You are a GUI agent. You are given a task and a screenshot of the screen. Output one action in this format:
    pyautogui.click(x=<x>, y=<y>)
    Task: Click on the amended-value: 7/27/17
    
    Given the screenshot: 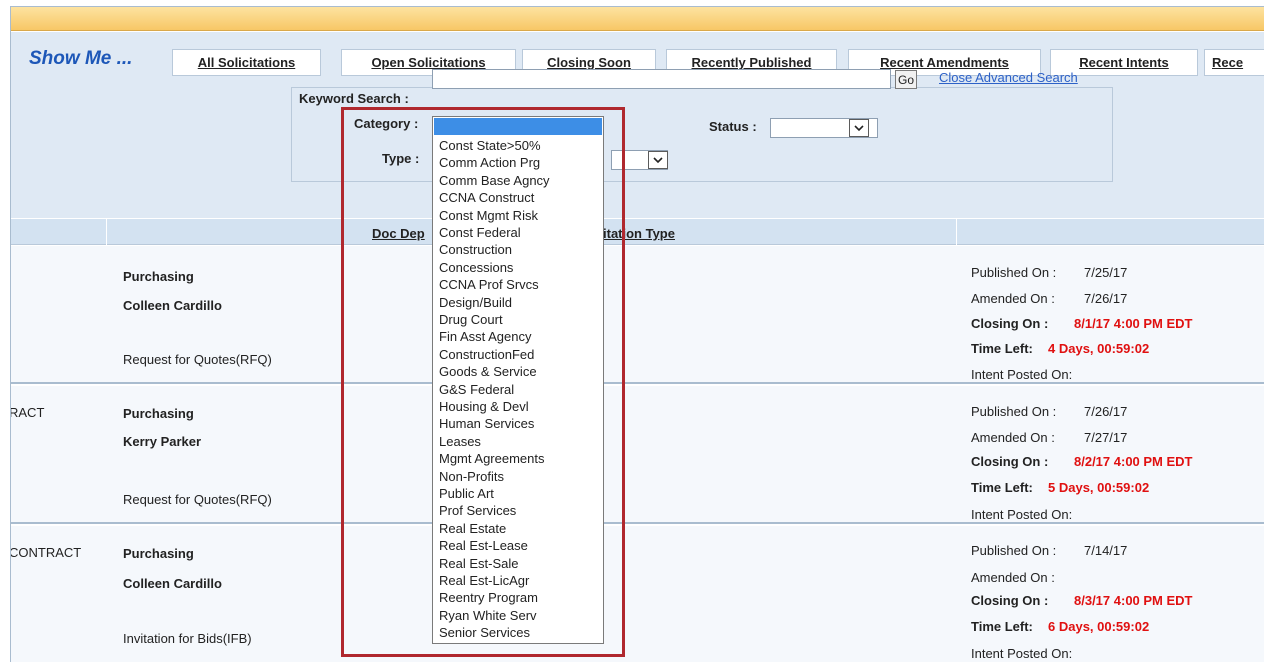 What is the action you would take?
    pyautogui.click(x=1106, y=437)
    